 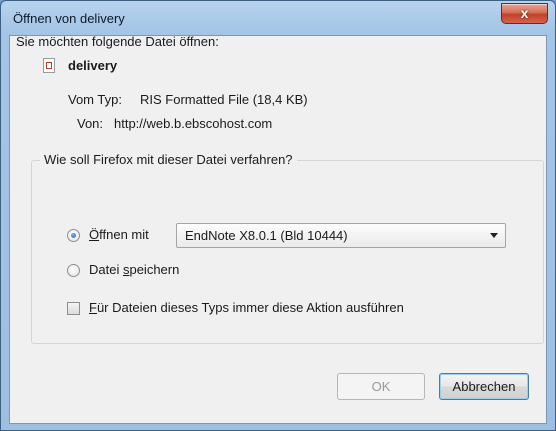 I want to click on open-with-label: Öffnen mit, so click(x=119, y=234).